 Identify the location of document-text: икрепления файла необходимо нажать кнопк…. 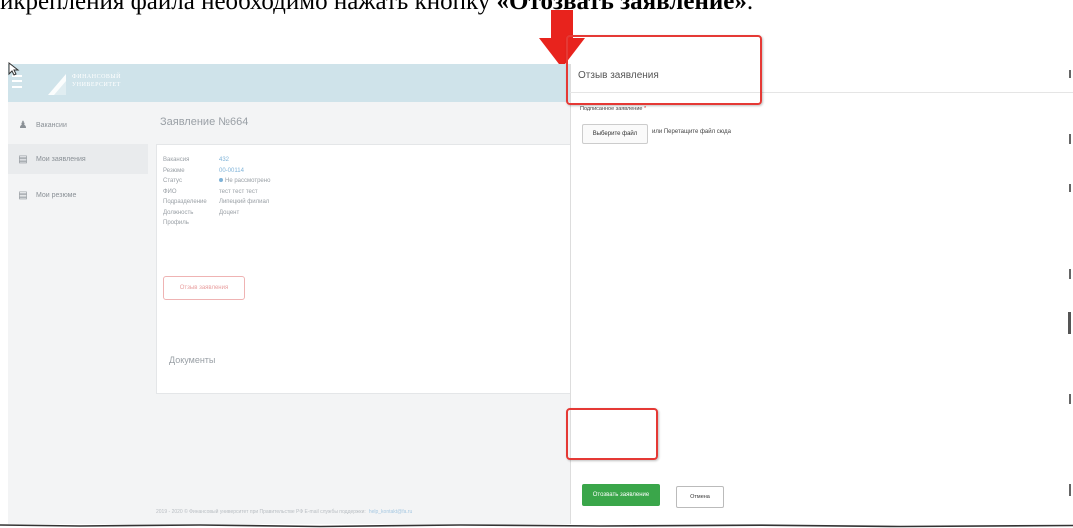
(248, 7).